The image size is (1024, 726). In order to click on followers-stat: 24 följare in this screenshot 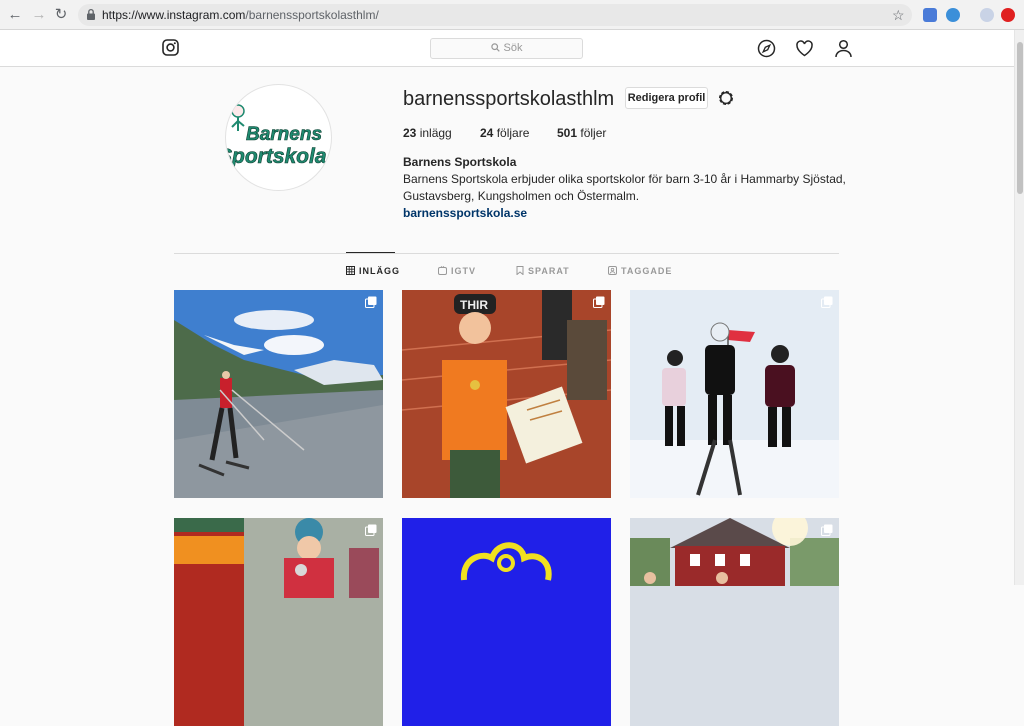, I will do `click(504, 133)`.